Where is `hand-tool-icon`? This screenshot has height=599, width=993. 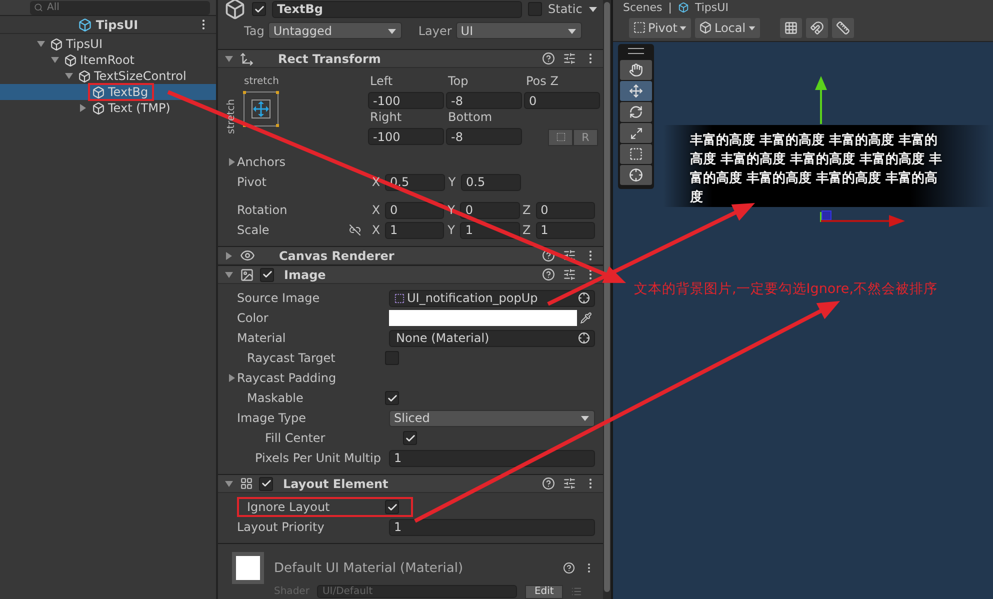
hand-tool-icon is located at coordinates (636, 70).